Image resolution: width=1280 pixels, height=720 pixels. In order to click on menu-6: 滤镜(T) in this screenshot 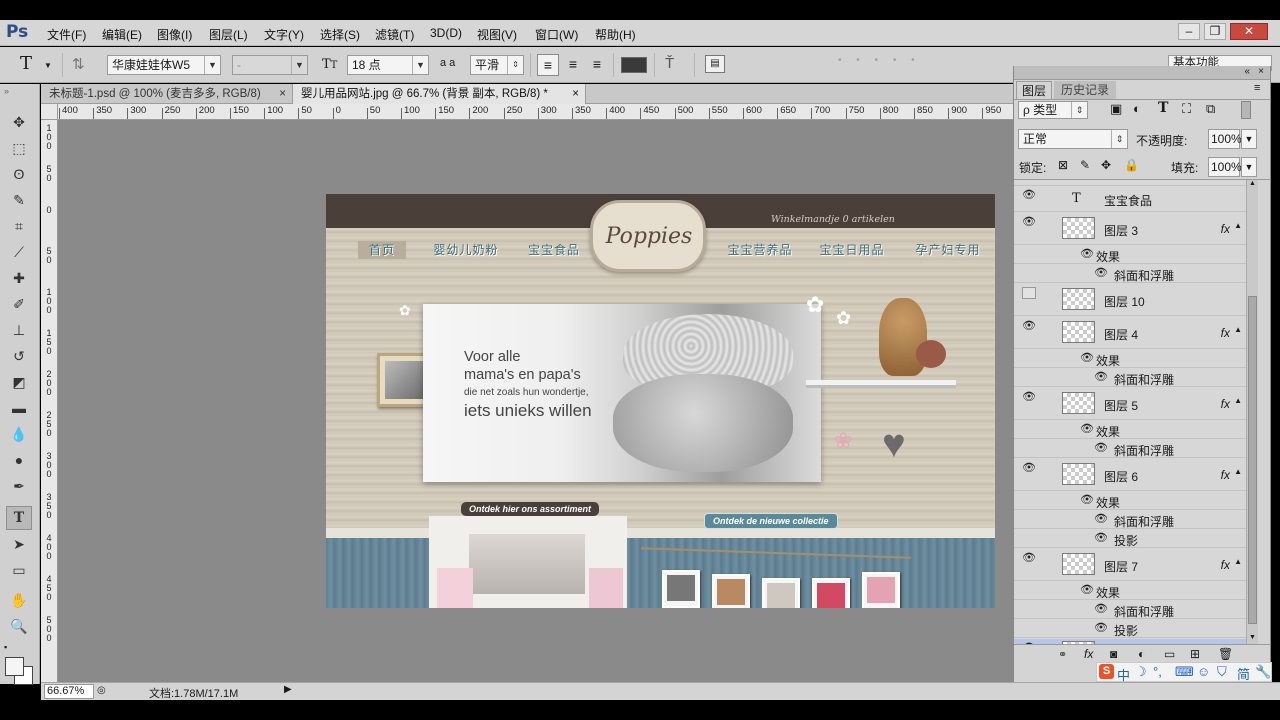, I will do `click(394, 34)`.